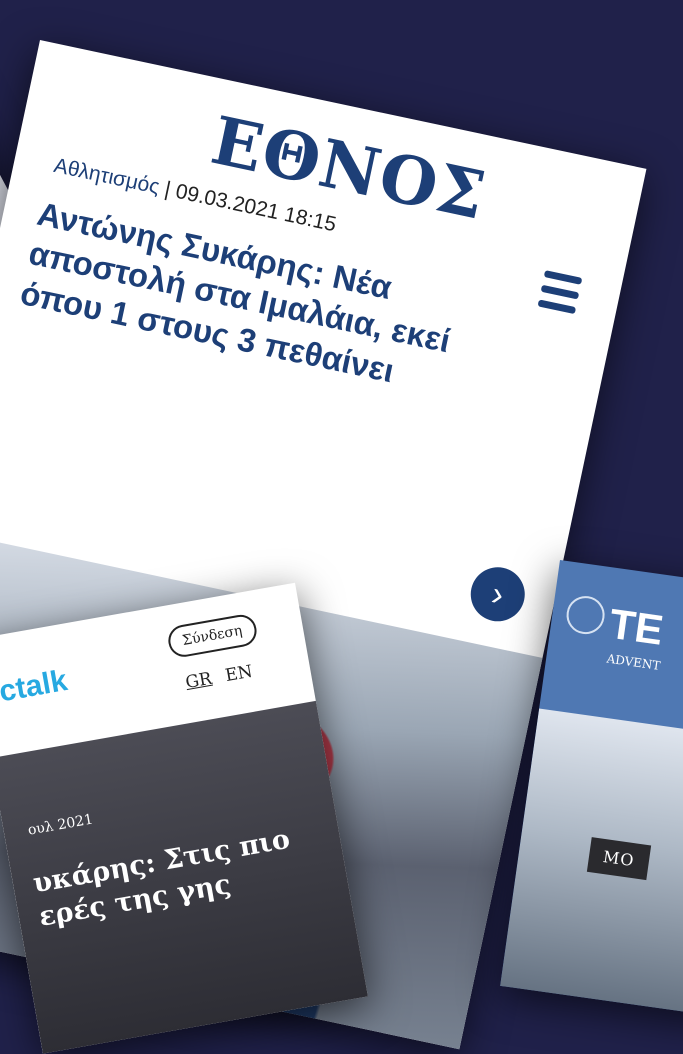  Describe the element at coordinates (35, 686) in the screenshot. I see `ctalk-logo: ctalk` at that location.